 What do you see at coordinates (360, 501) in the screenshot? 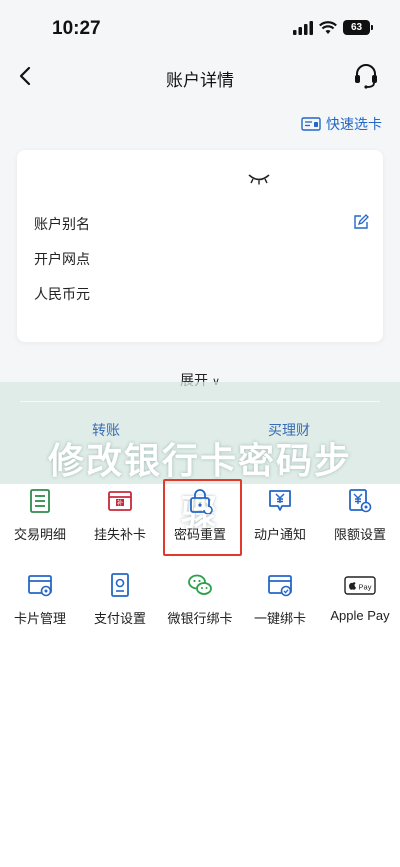
I see `limit-settings-icon` at bounding box center [360, 501].